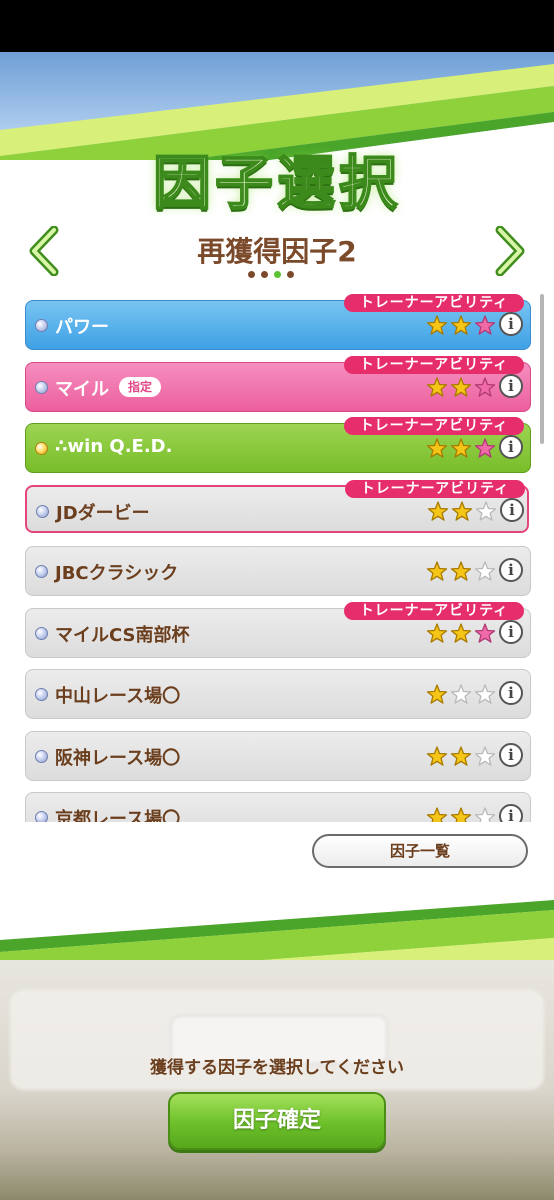 This screenshot has width=554, height=1200. What do you see at coordinates (277, 251) in the screenshot?
I see `factor-category-title: 再獲得因子2` at bounding box center [277, 251].